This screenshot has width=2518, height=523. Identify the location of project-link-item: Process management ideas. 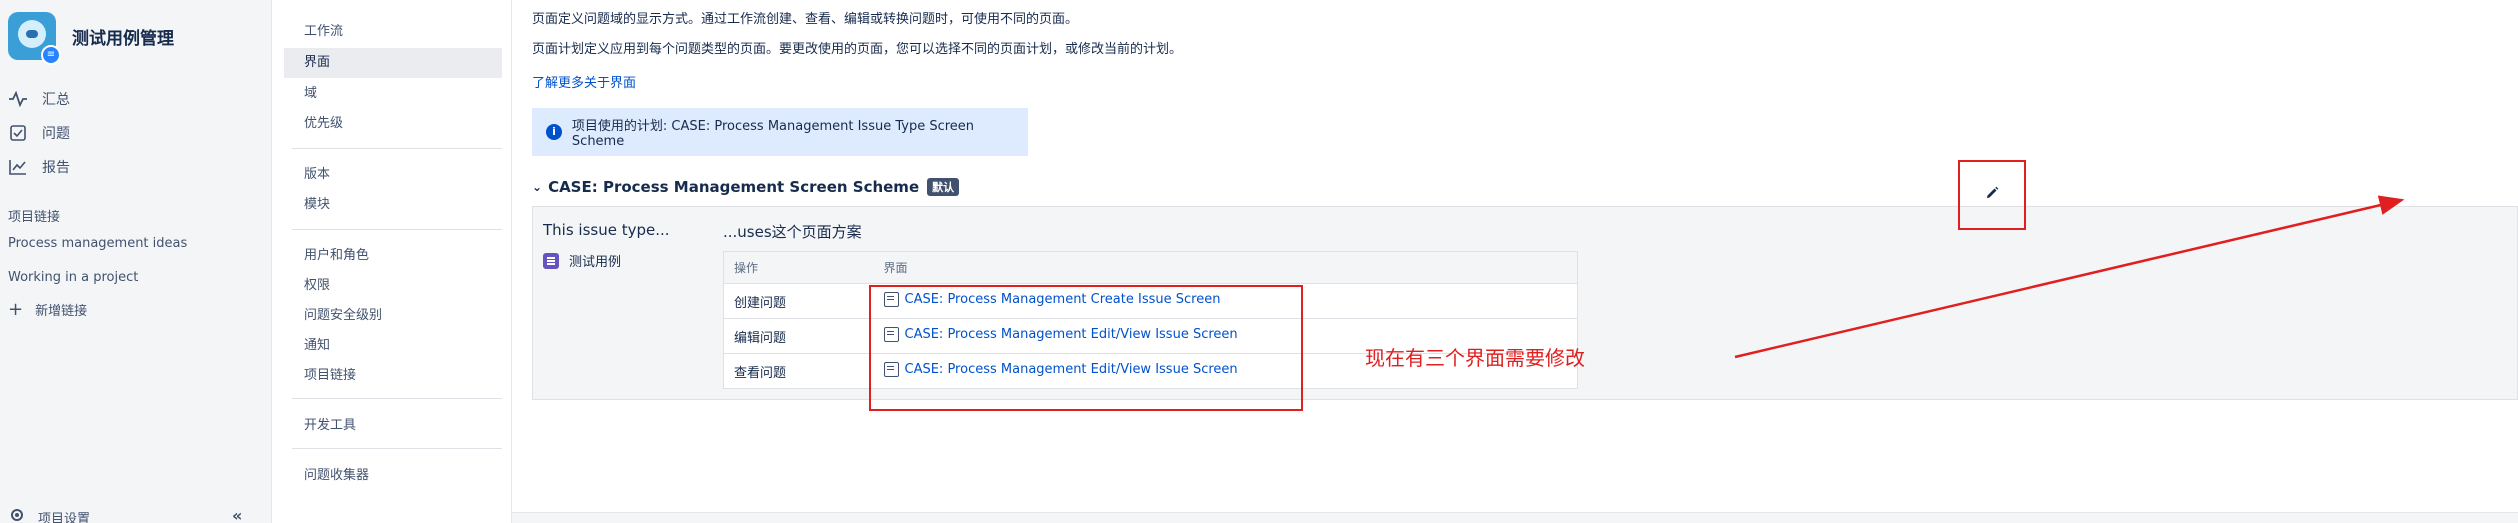
(97, 243).